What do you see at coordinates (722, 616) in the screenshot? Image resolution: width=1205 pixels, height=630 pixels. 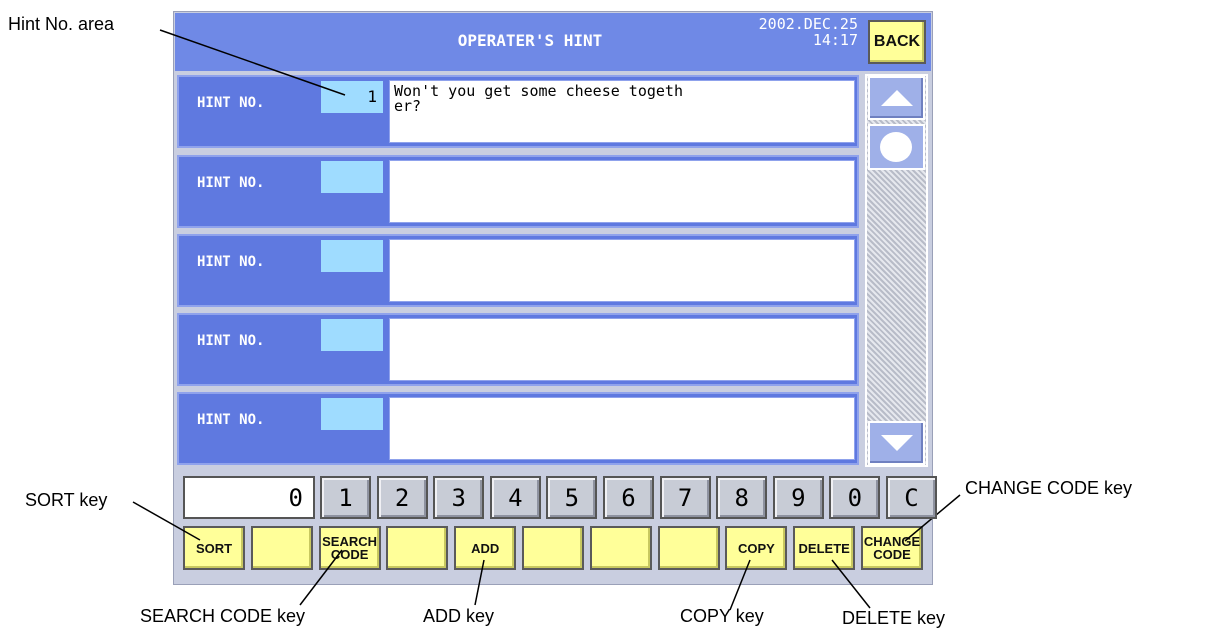 I see `copy-key-annotation: COPY key` at bounding box center [722, 616].